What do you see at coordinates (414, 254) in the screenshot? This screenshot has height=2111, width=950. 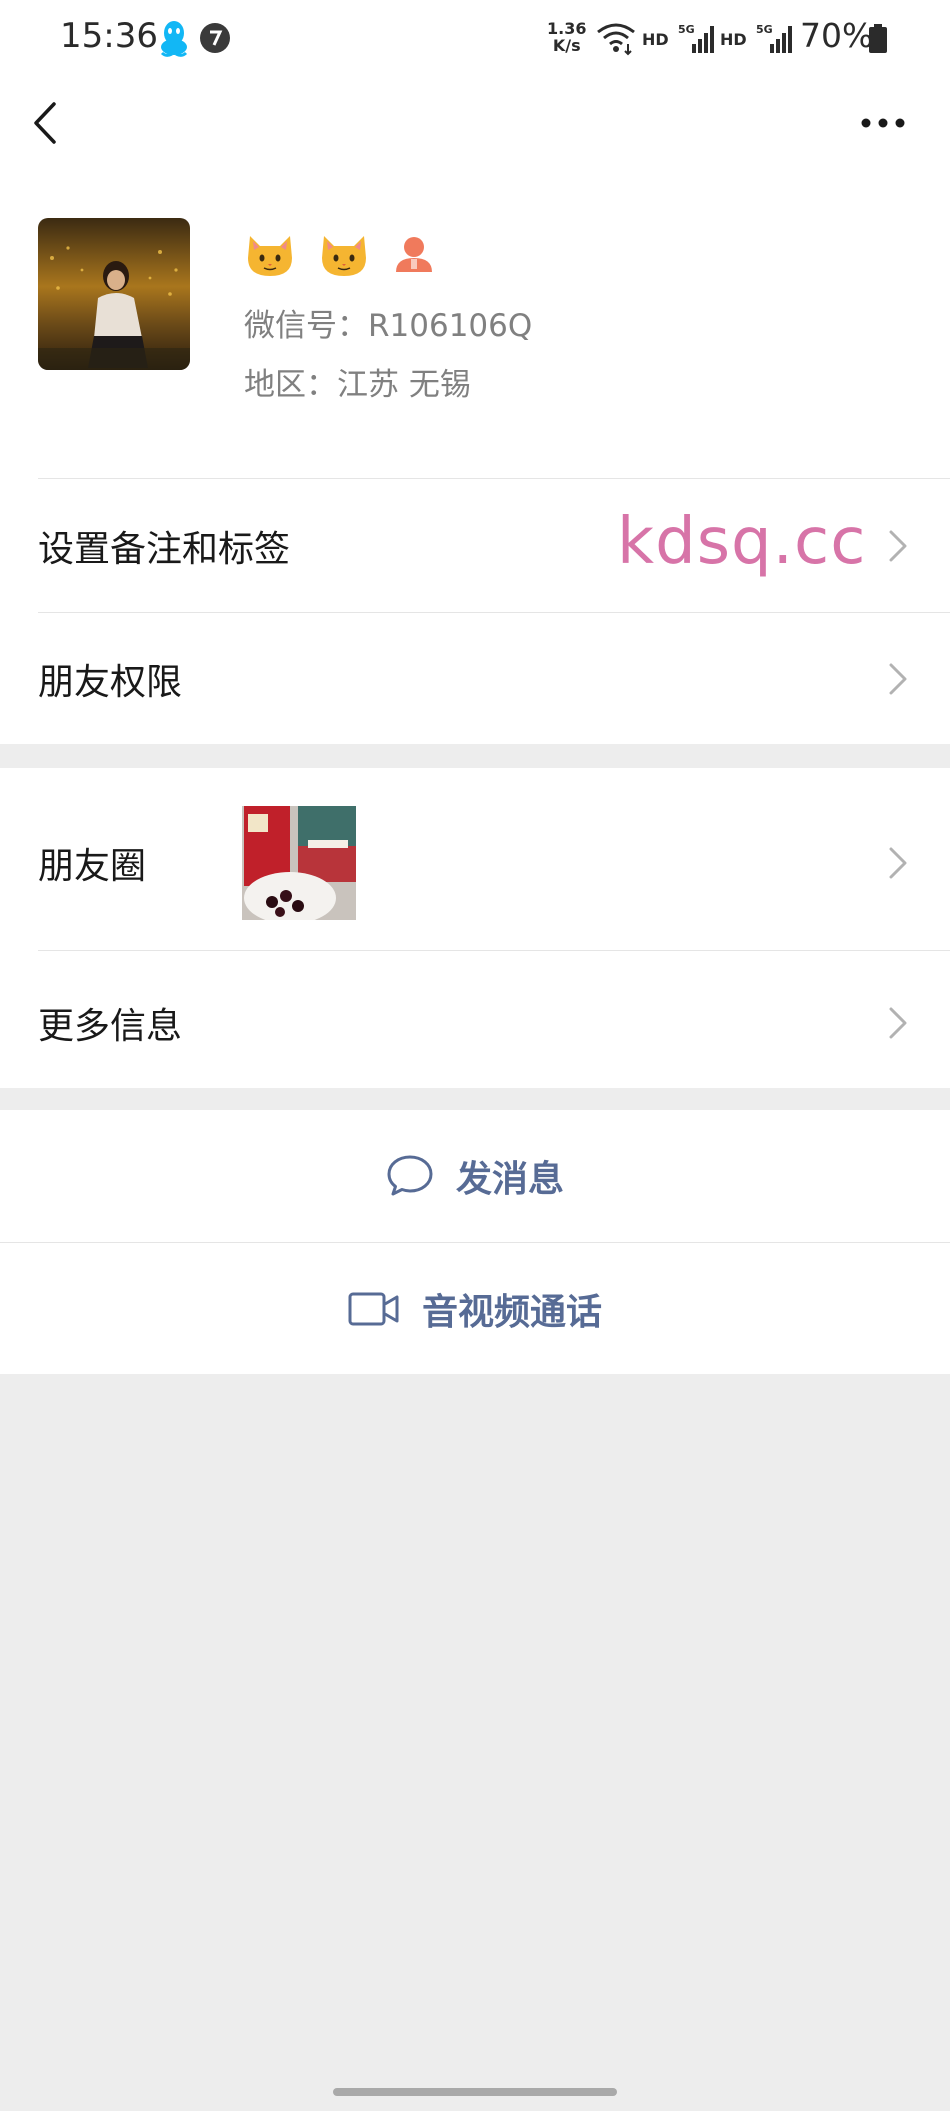 I see `person-icon` at bounding box center [414, 254].